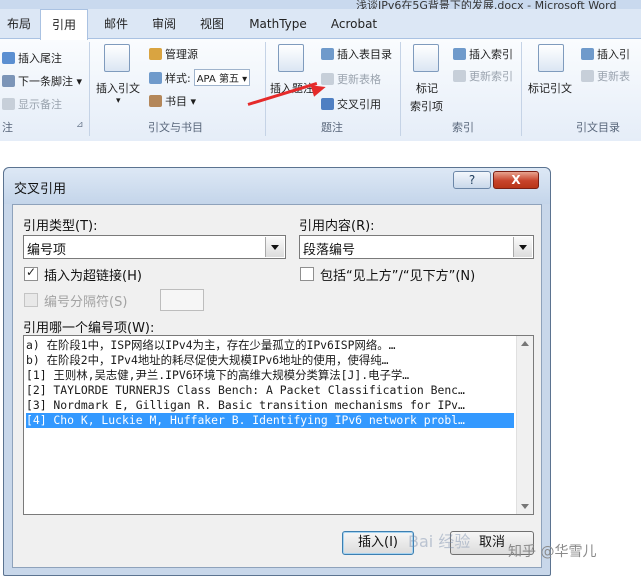 Image resolution: width=641 pixels, height=579 pixels. Describe the element at coordinates (182, 300) in the screenshot. I see `separator-input` at that location.